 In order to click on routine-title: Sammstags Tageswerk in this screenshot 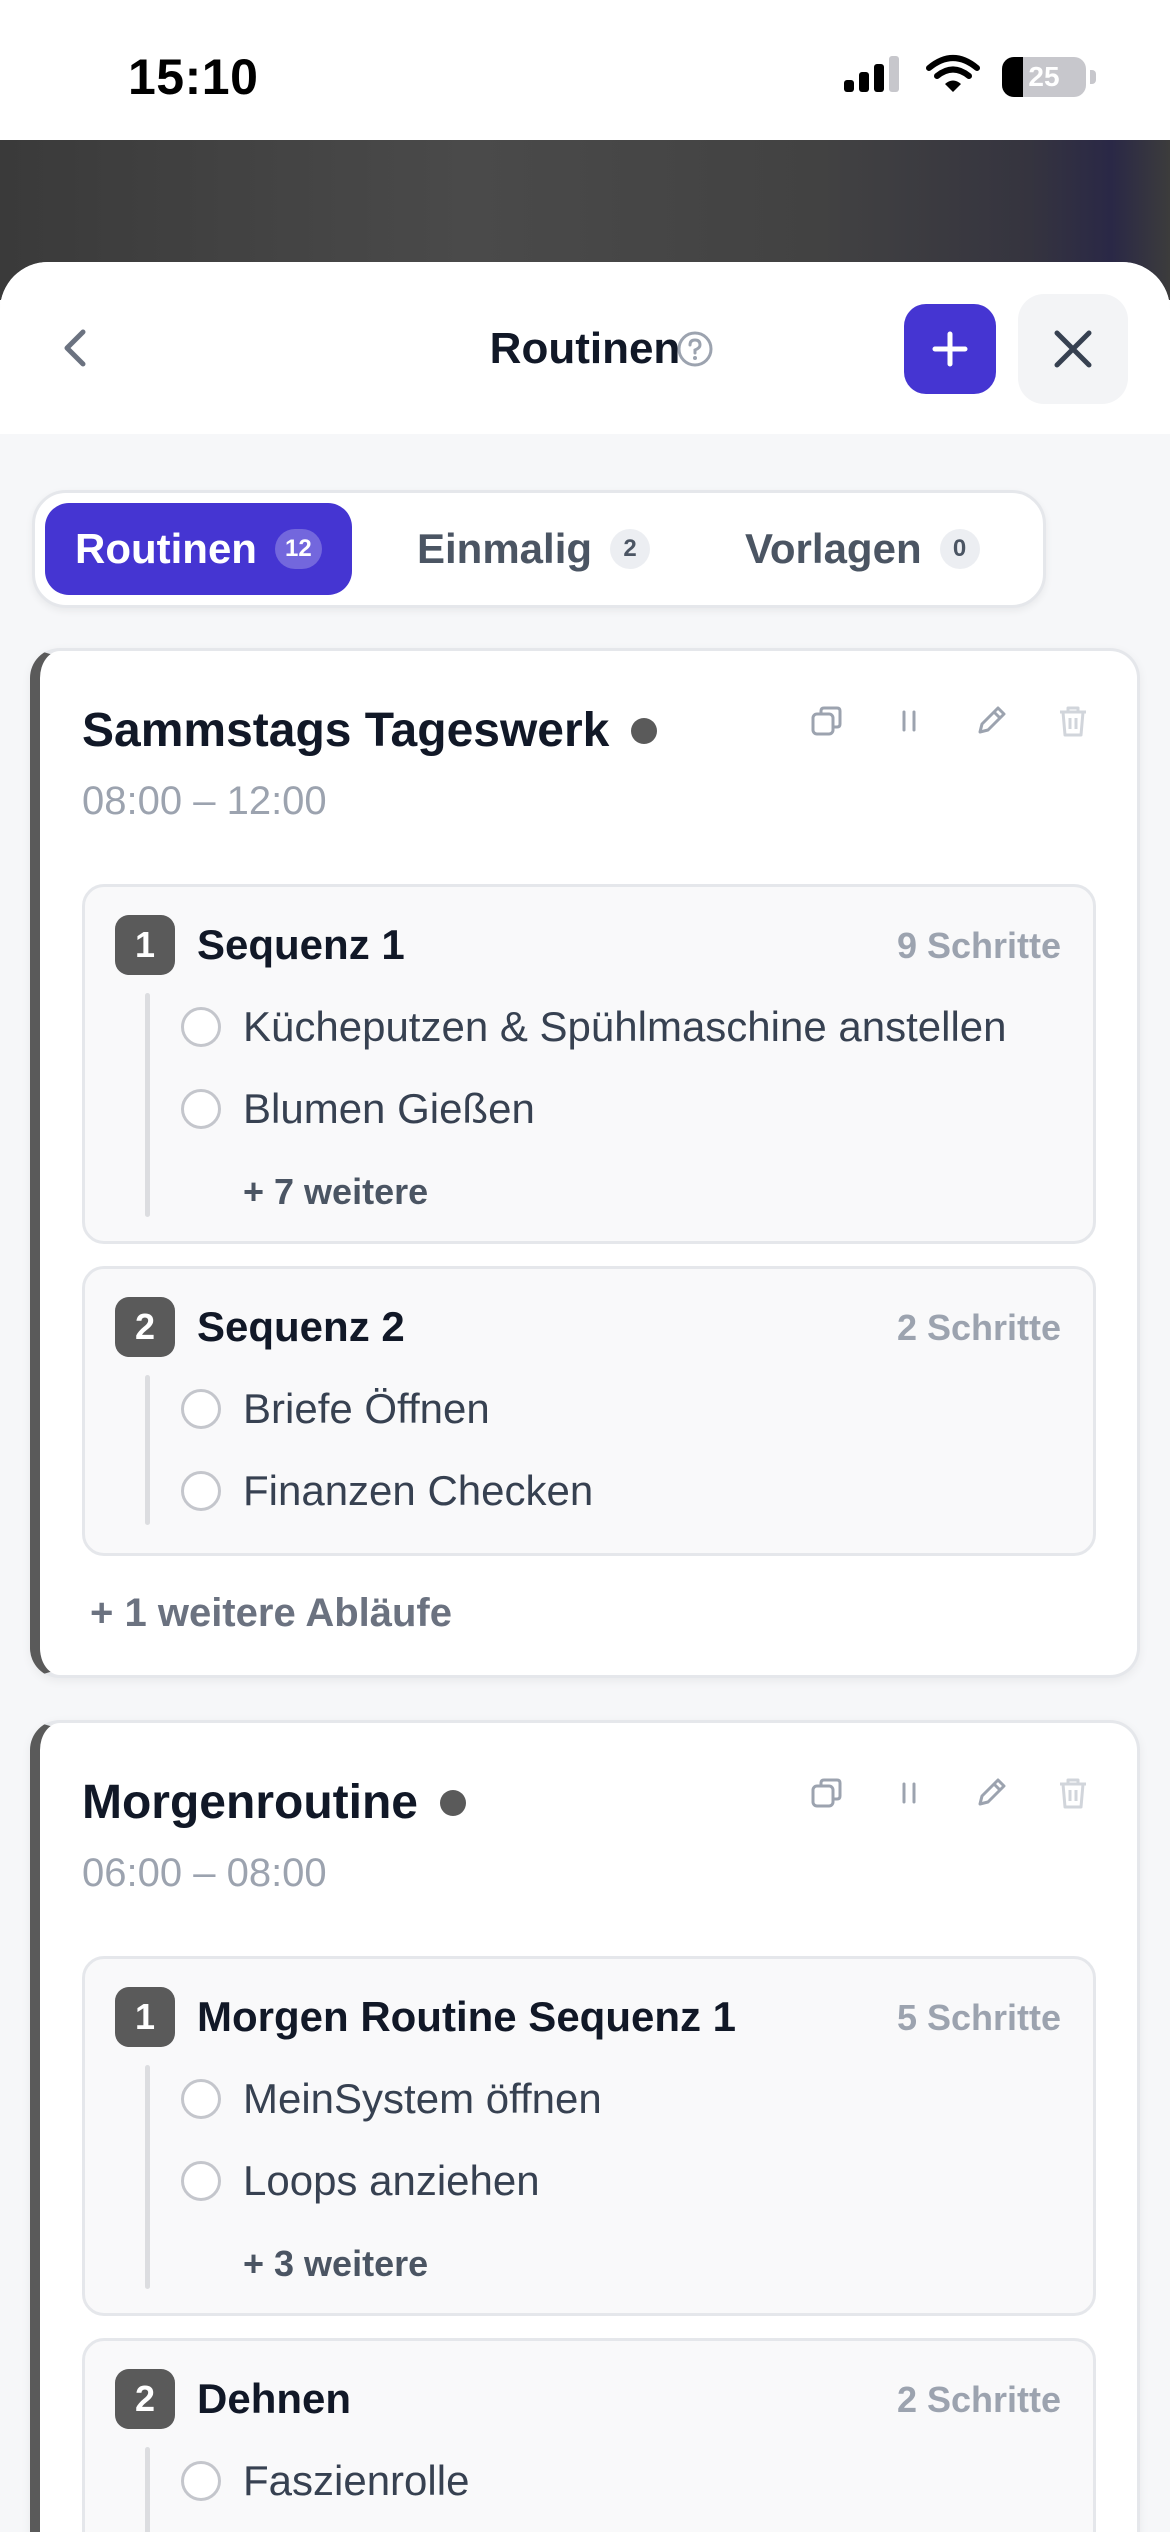, I will do `click(370, 730)`.